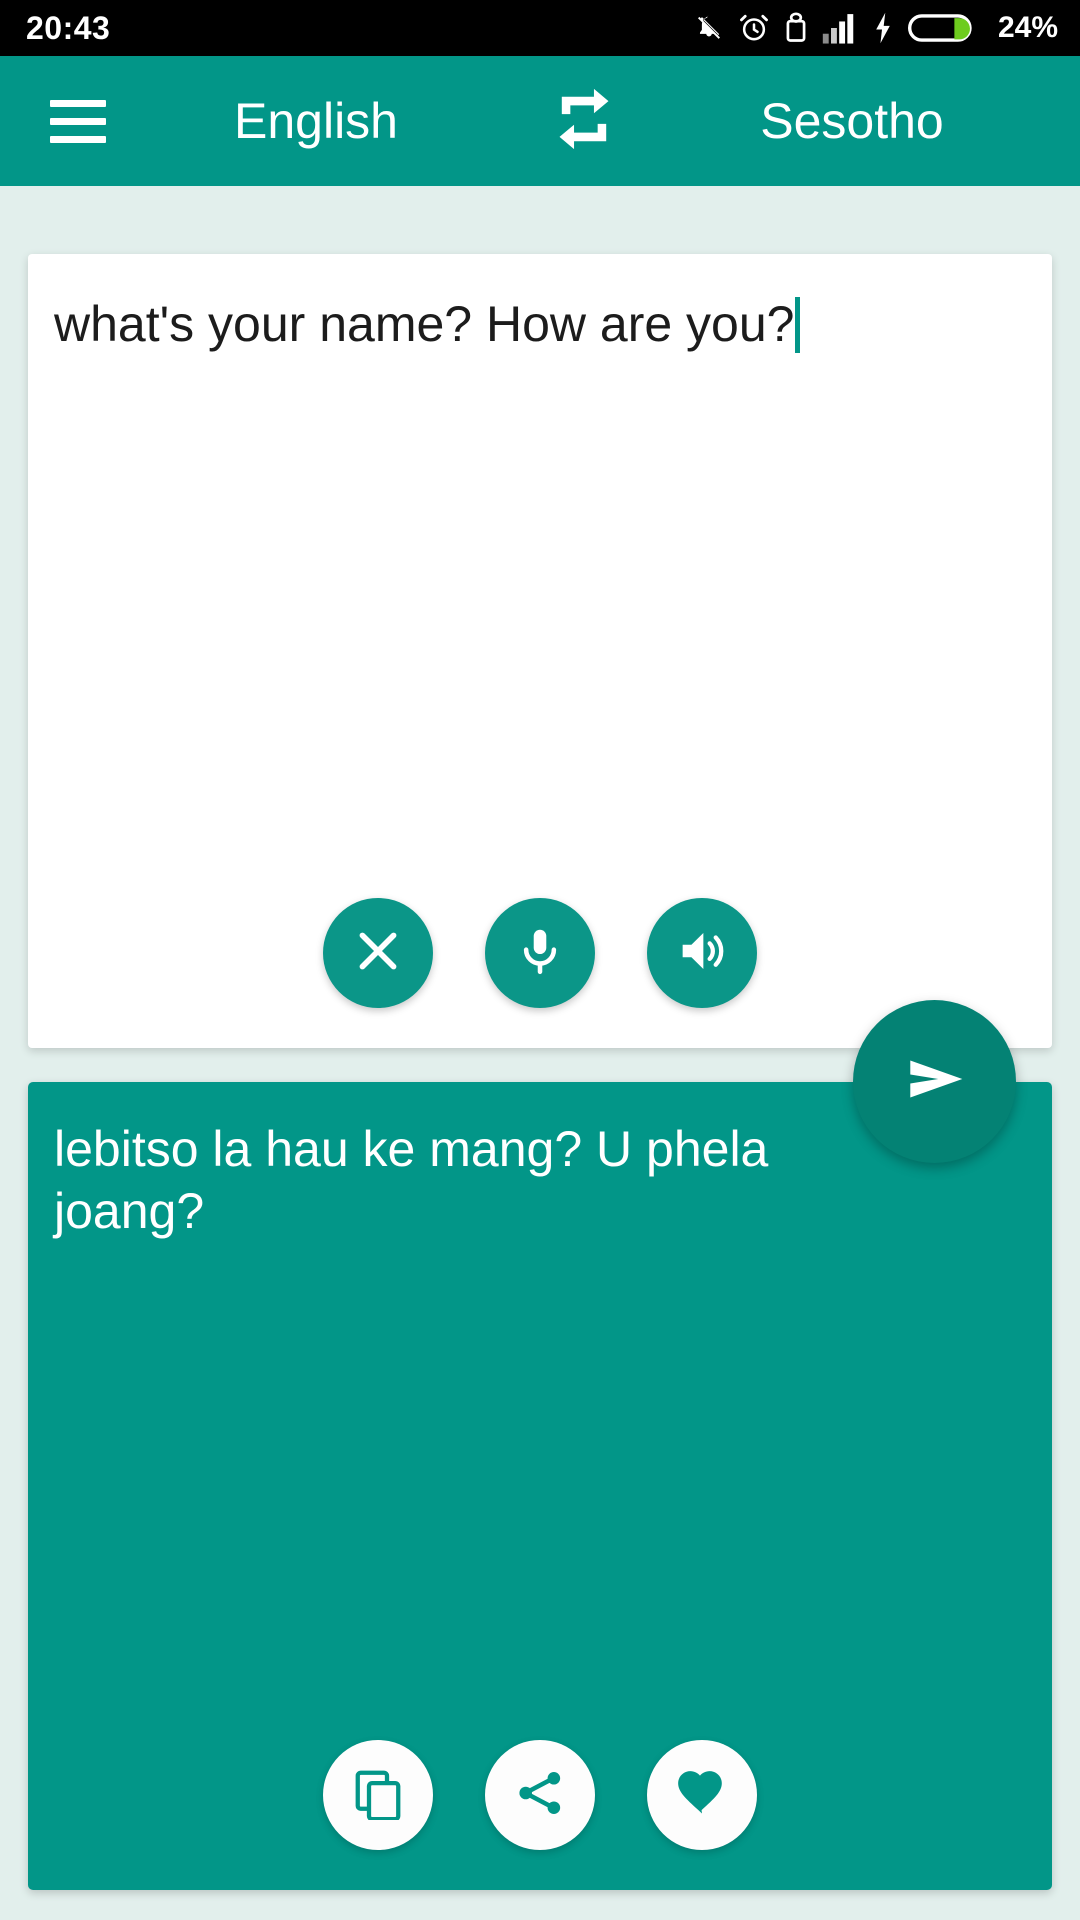 The image size is (1080, 1920). I want to click on speaker-icon, so click(702, 953).